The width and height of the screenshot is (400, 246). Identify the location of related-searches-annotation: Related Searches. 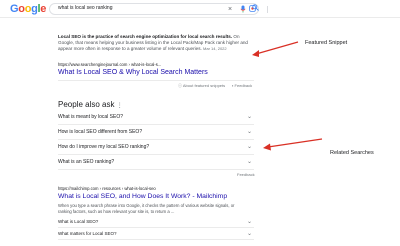
(352, 153).